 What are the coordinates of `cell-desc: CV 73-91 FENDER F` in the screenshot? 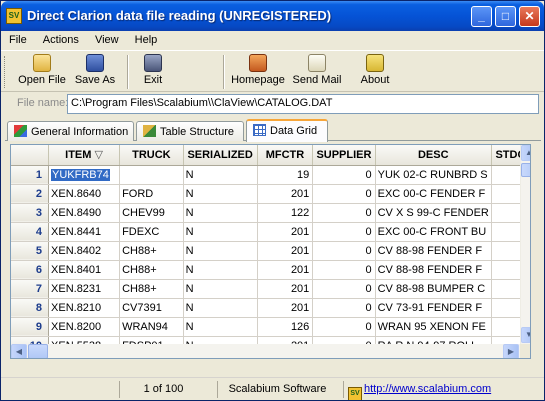 It's located at (433, 308).